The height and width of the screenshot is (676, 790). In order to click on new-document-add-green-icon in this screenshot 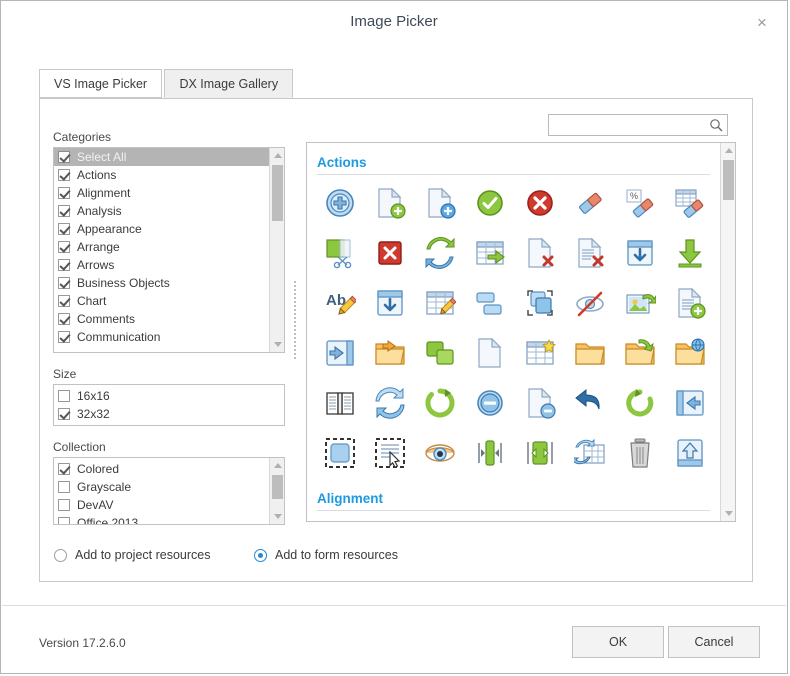, I will do `click(390, 203)`.